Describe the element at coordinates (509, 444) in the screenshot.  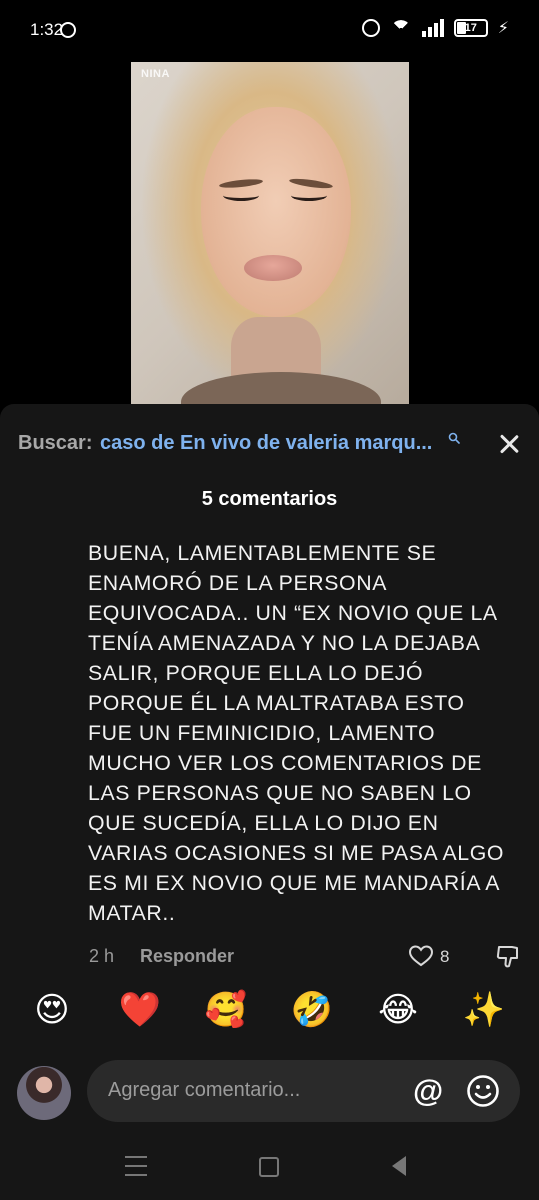
I see `close-icon` at that location.